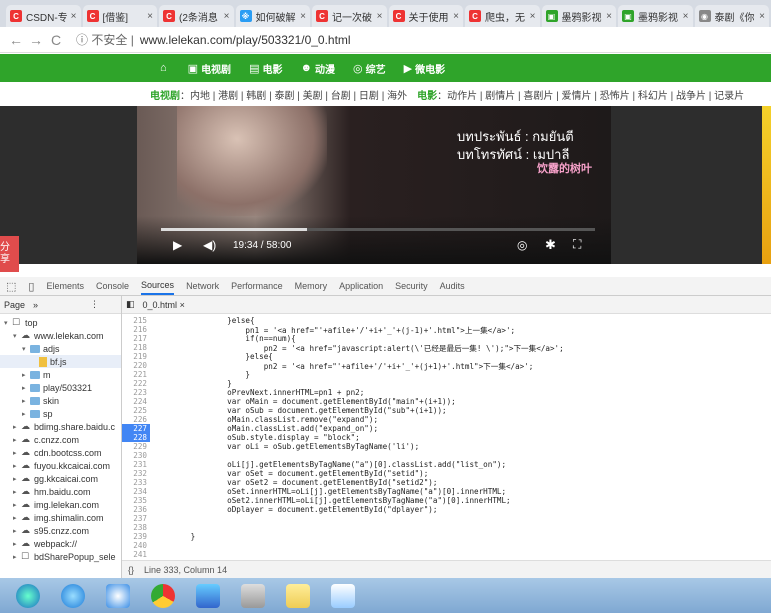  I want to click on tree-node: ▸ sp, so click(60, 413).